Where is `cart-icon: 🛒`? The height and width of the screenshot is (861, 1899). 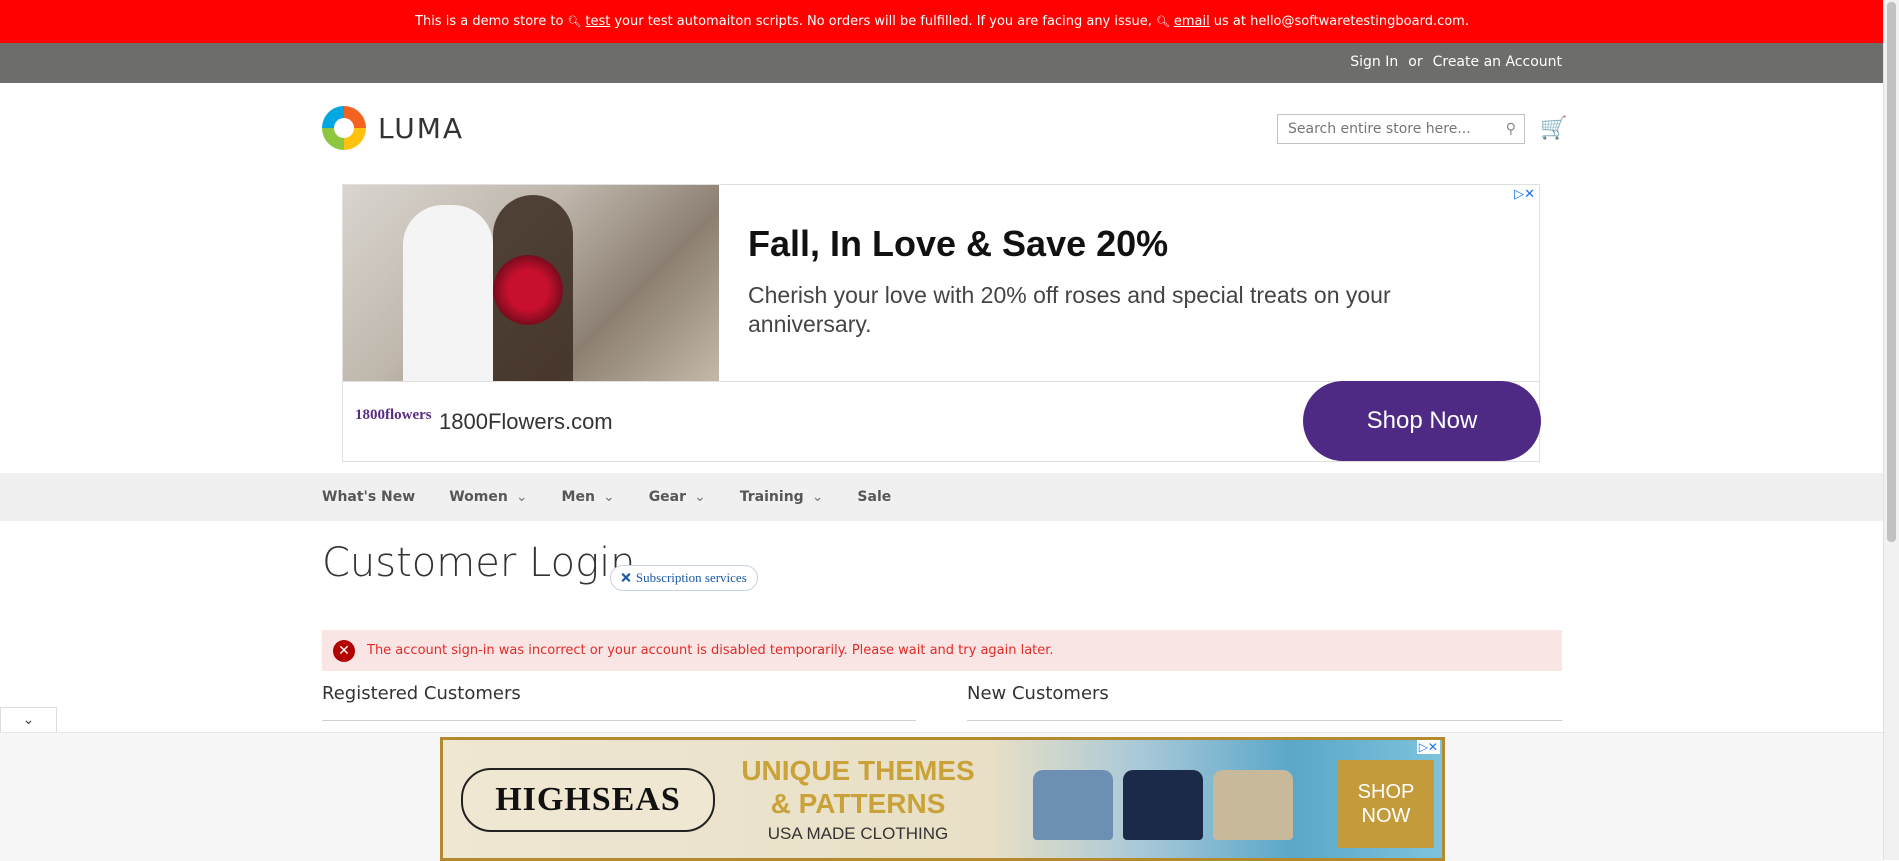
cart-icon: 🛒 is located at coordinates (1553, 128).